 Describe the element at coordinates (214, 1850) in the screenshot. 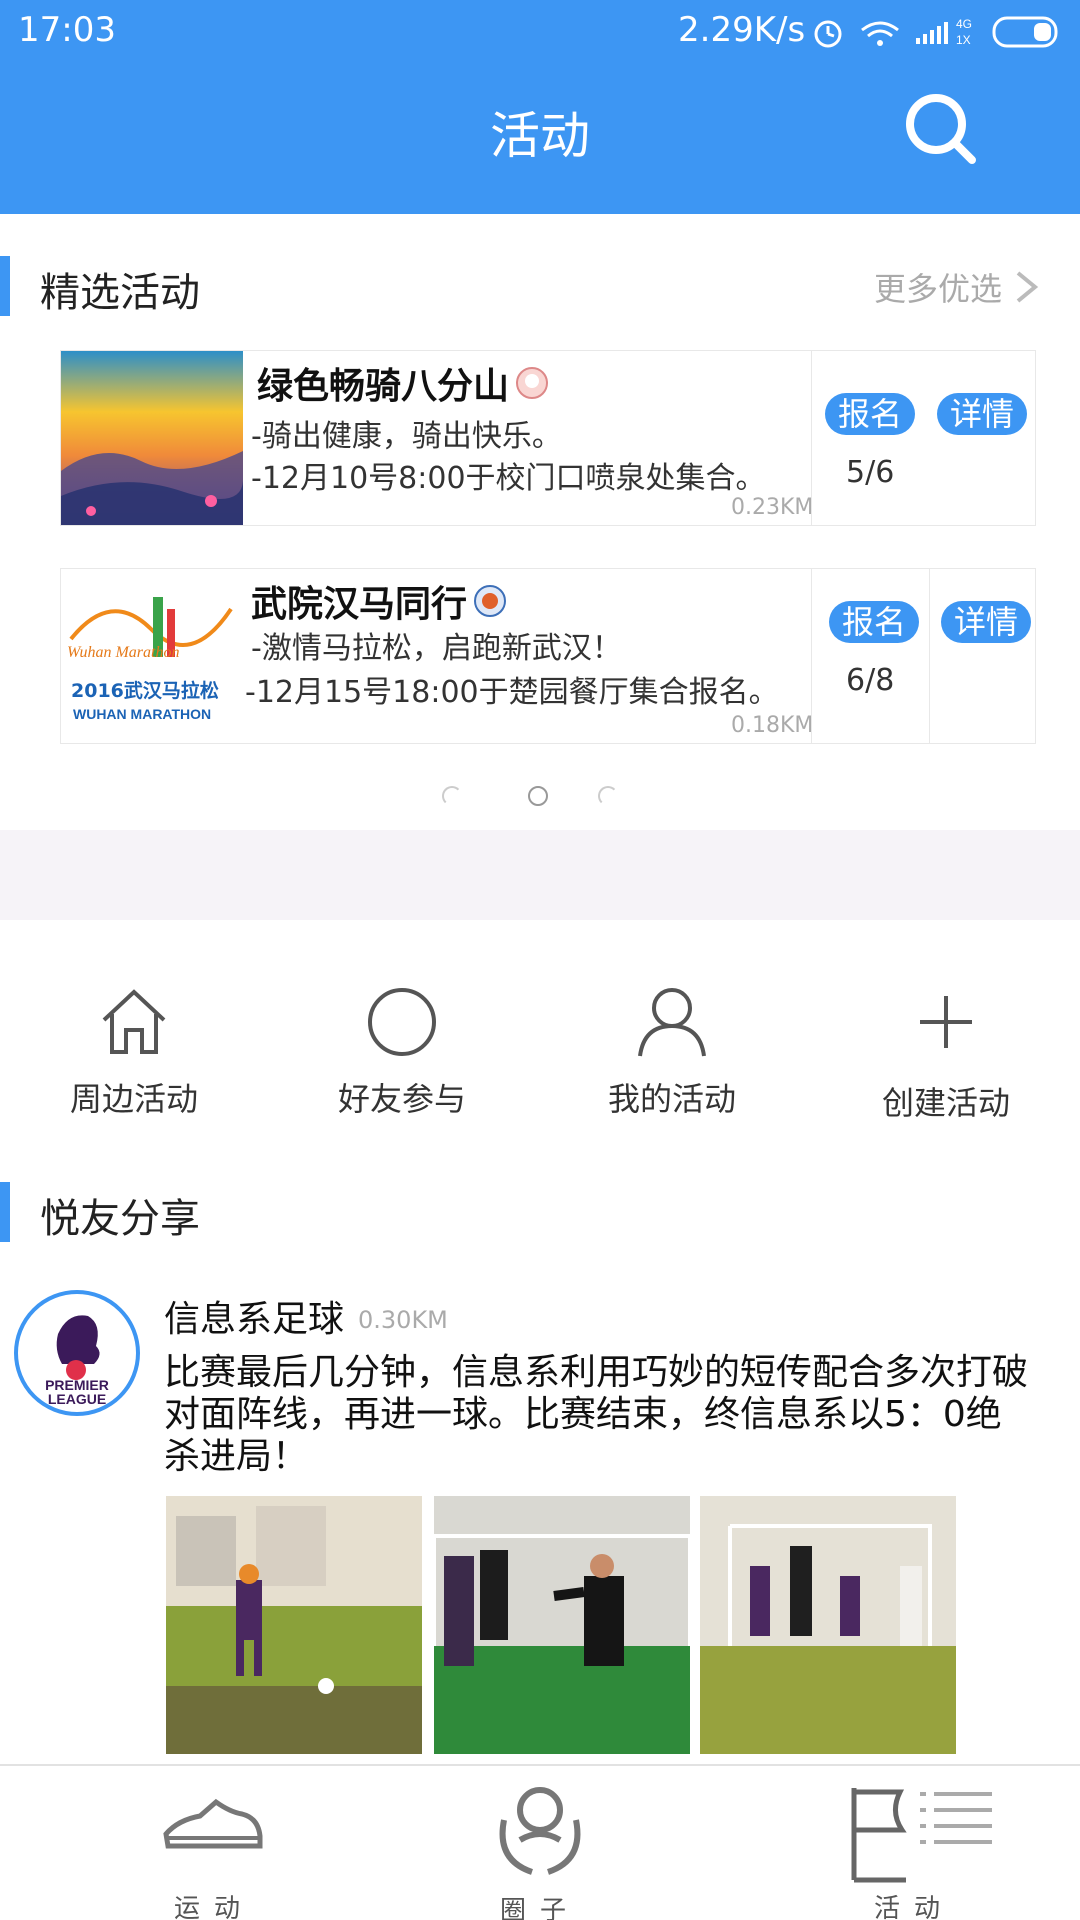

I see `tab-sport: 运动` at that location.